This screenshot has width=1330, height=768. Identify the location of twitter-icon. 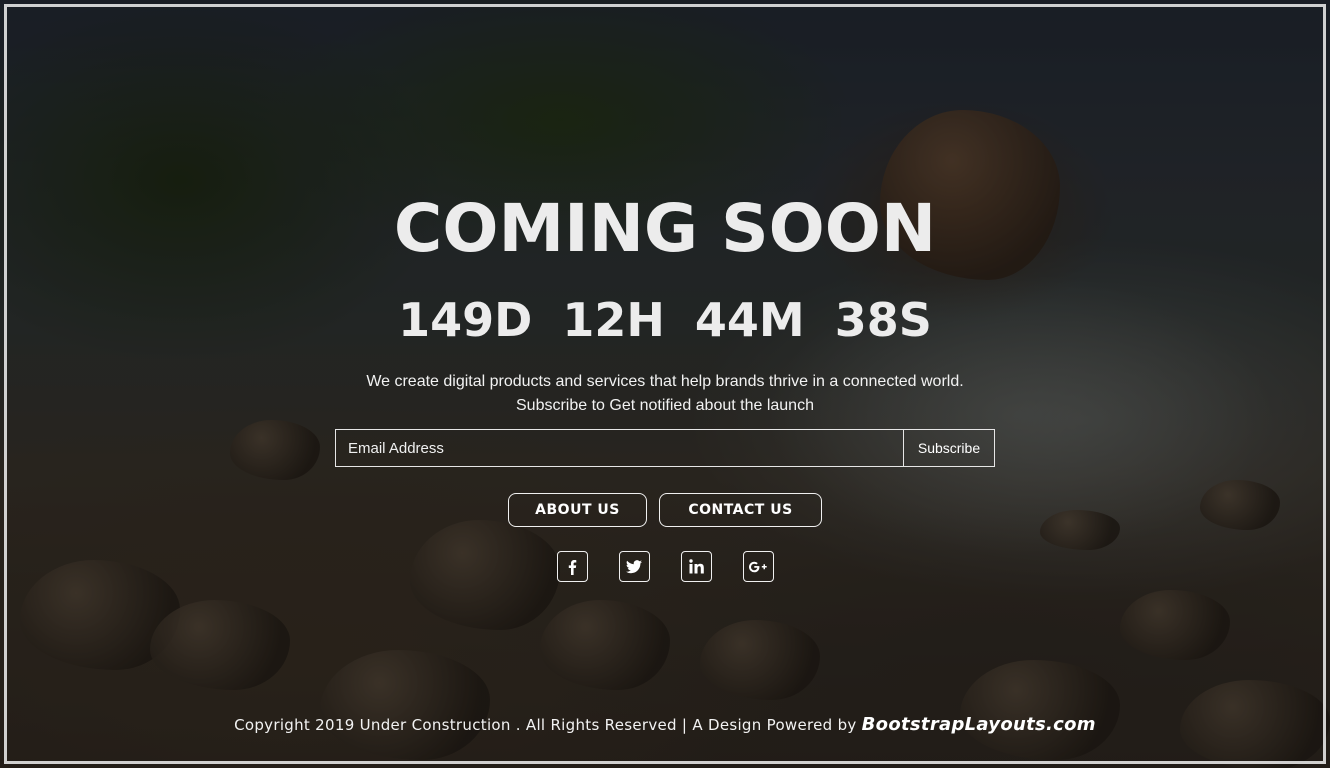
(634, 566).